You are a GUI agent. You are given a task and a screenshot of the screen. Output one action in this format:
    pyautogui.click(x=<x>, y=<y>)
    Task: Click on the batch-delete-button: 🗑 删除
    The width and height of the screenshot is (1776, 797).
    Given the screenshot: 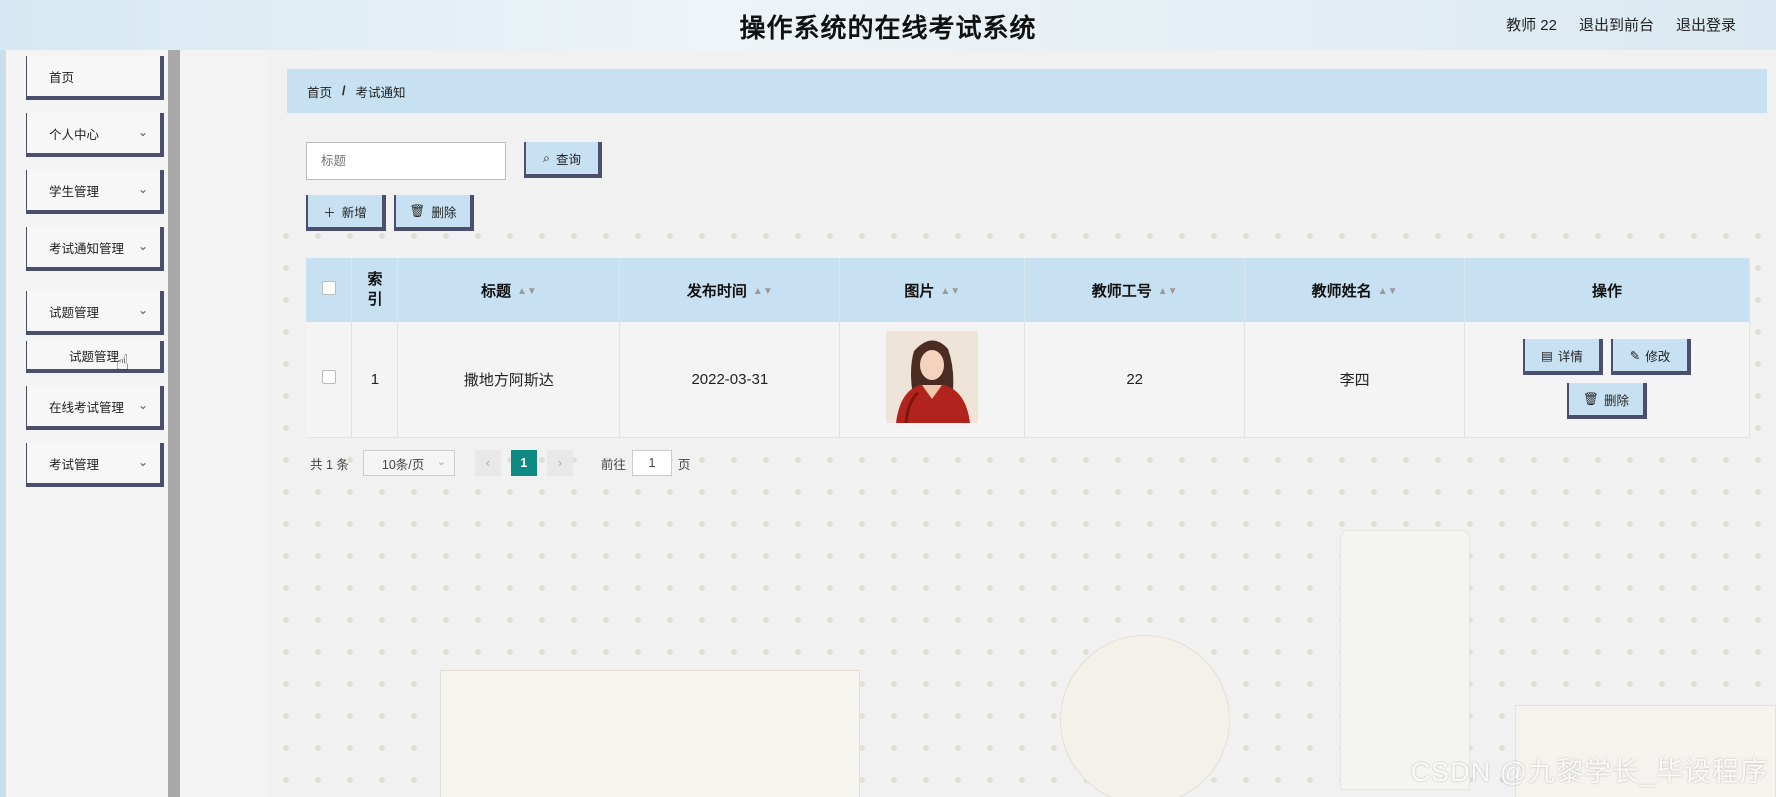 What is the action you would take?
    pyautogui.click(x=434, y=213)
    